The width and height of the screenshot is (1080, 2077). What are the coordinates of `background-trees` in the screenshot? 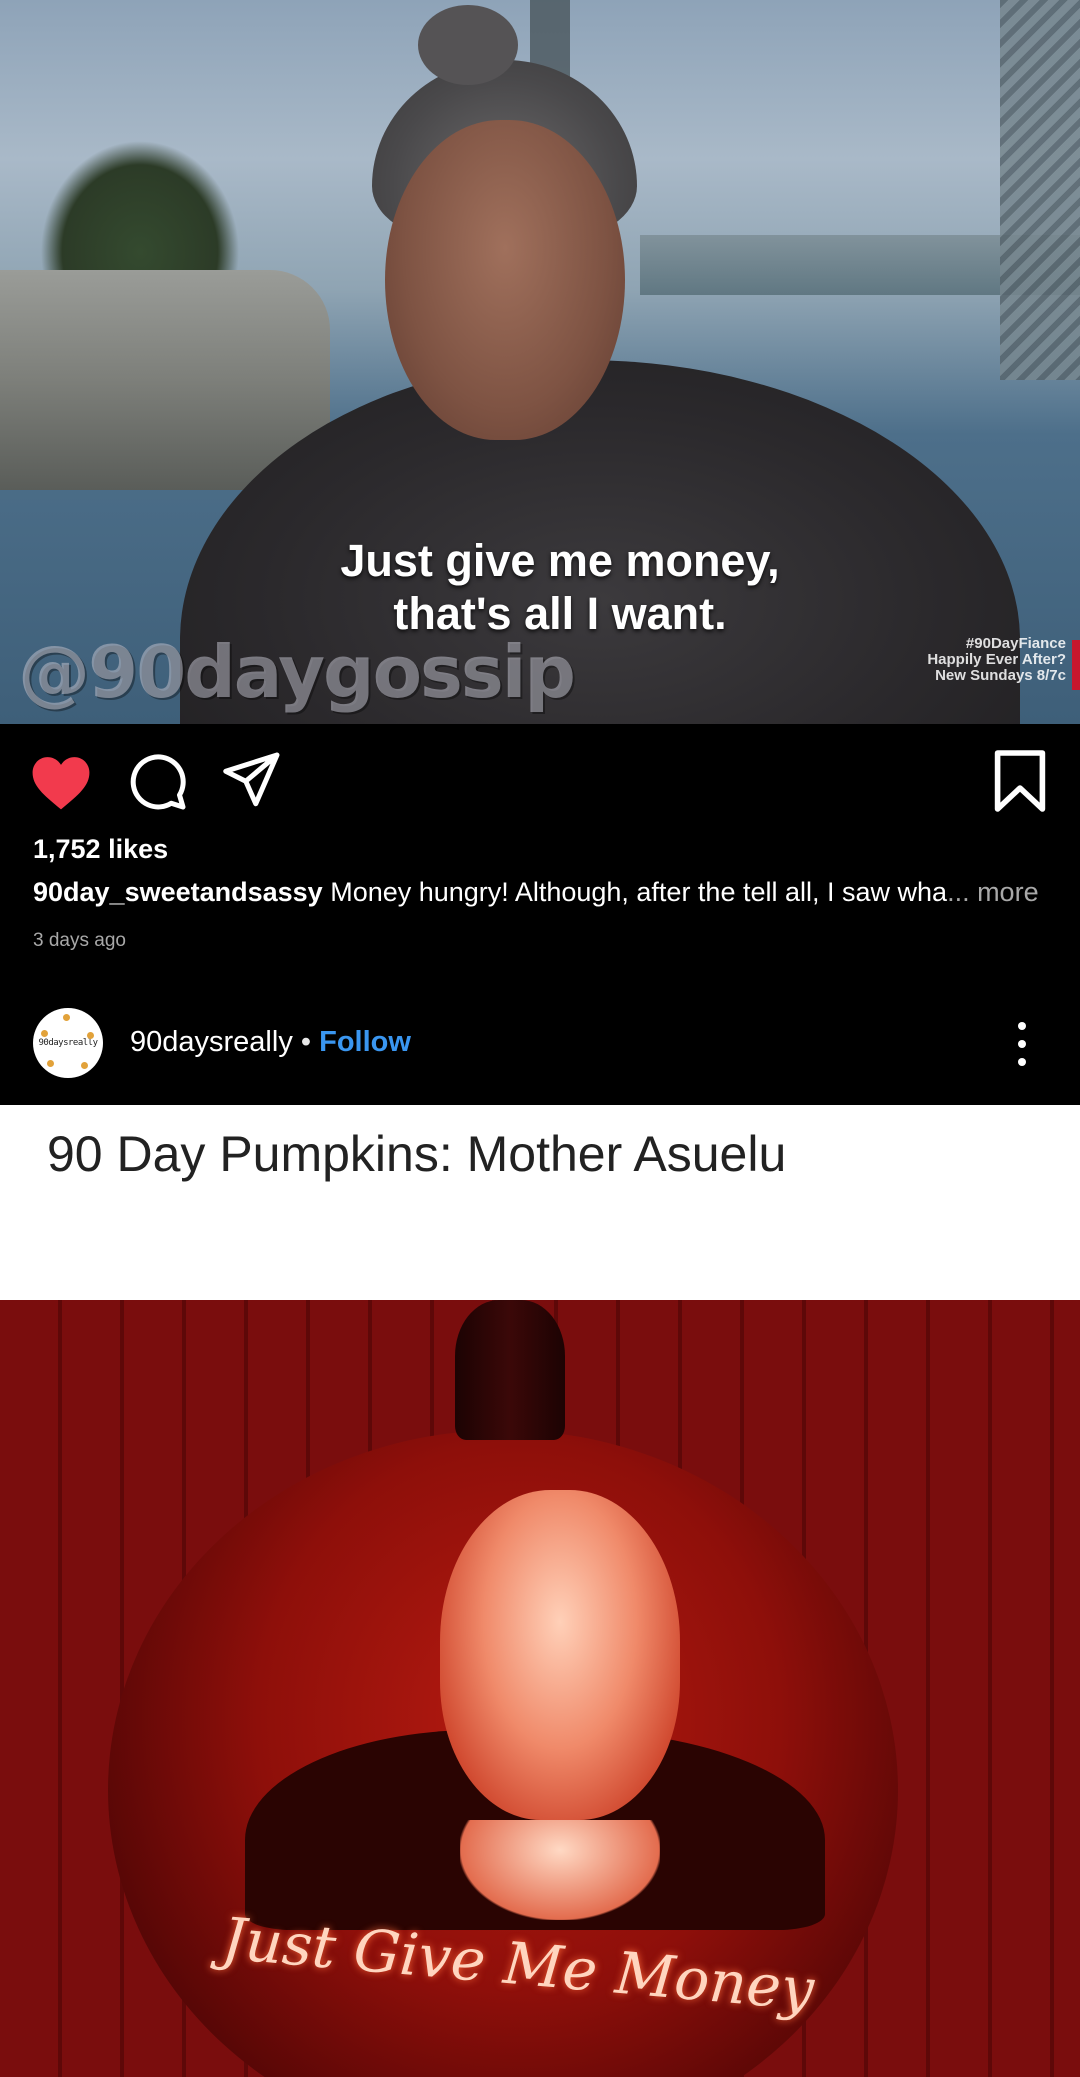 It's located at (140, 210).